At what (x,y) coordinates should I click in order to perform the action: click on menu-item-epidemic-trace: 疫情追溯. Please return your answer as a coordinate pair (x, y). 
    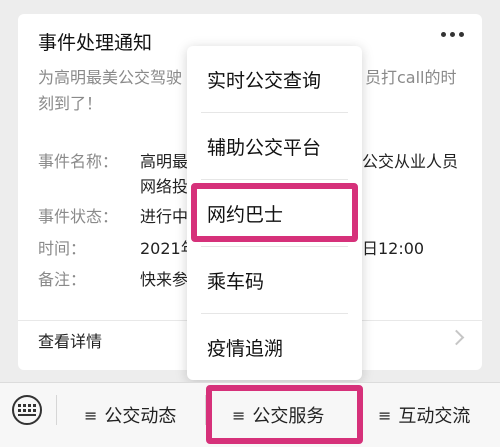
    Looking at the image, I should click on (274, 347).